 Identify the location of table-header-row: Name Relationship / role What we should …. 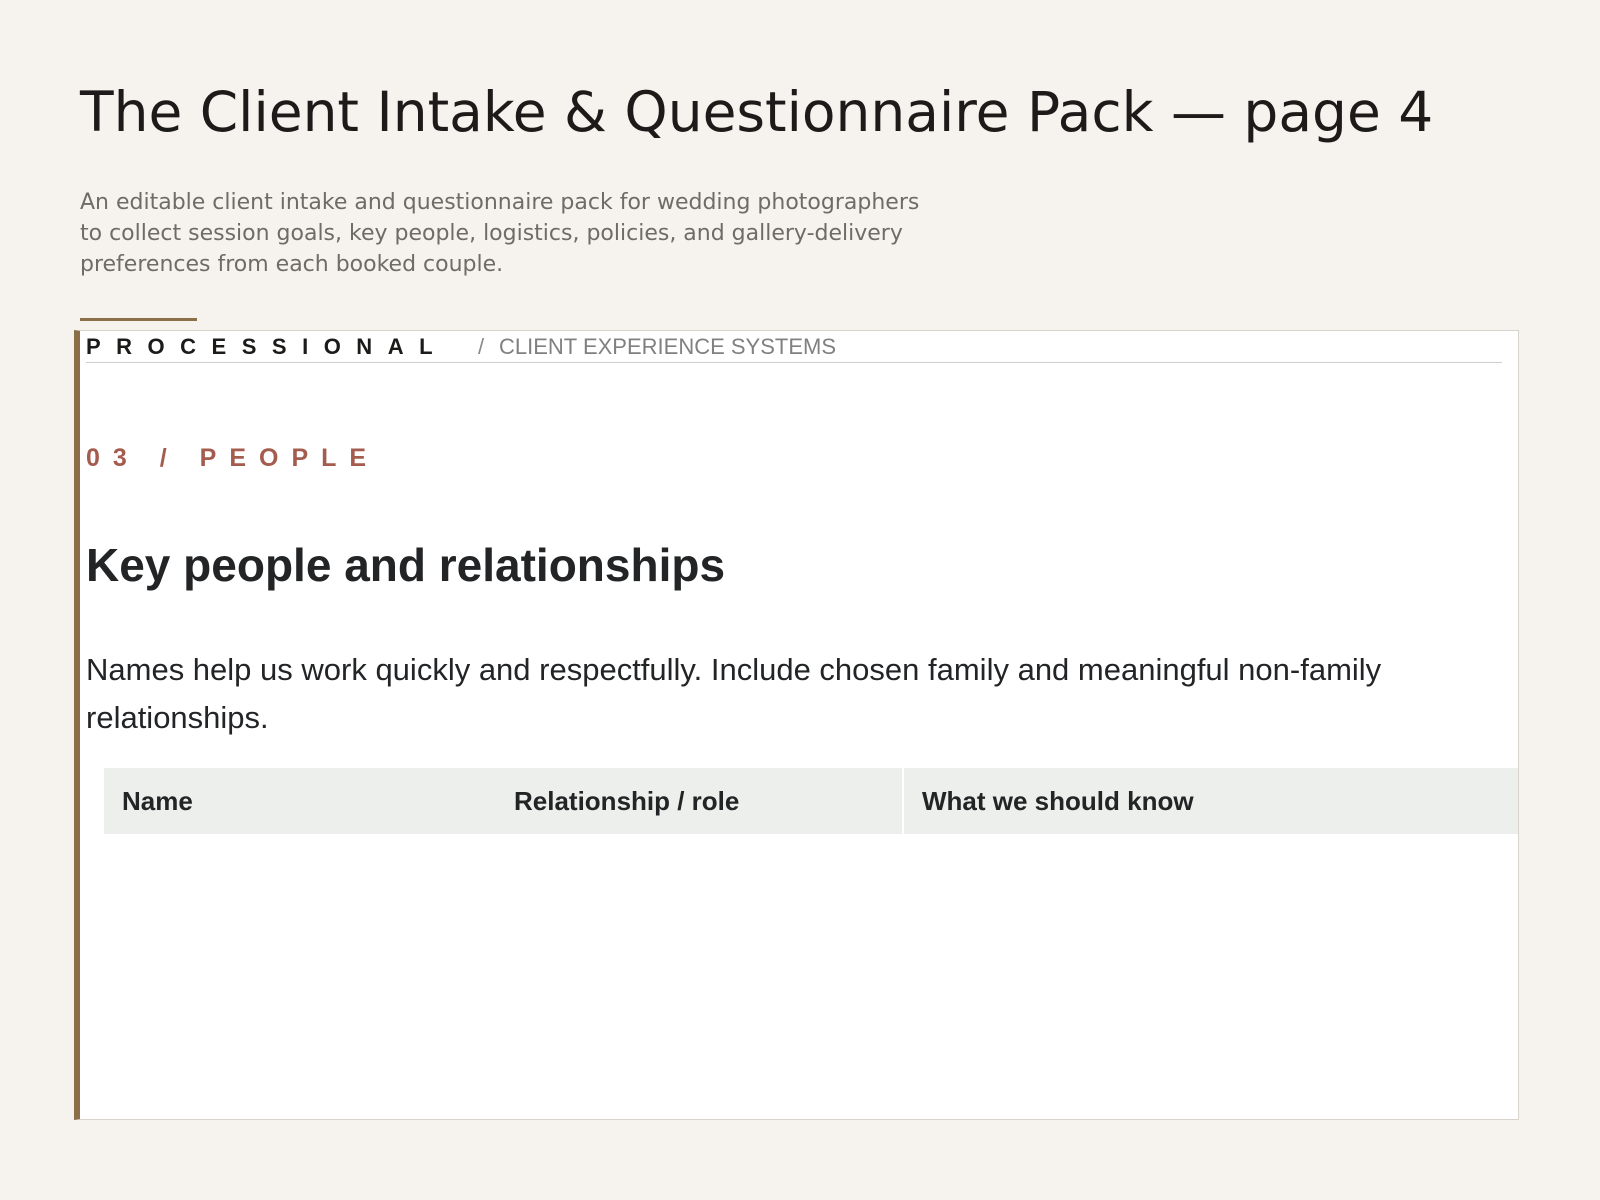
(811, 801).